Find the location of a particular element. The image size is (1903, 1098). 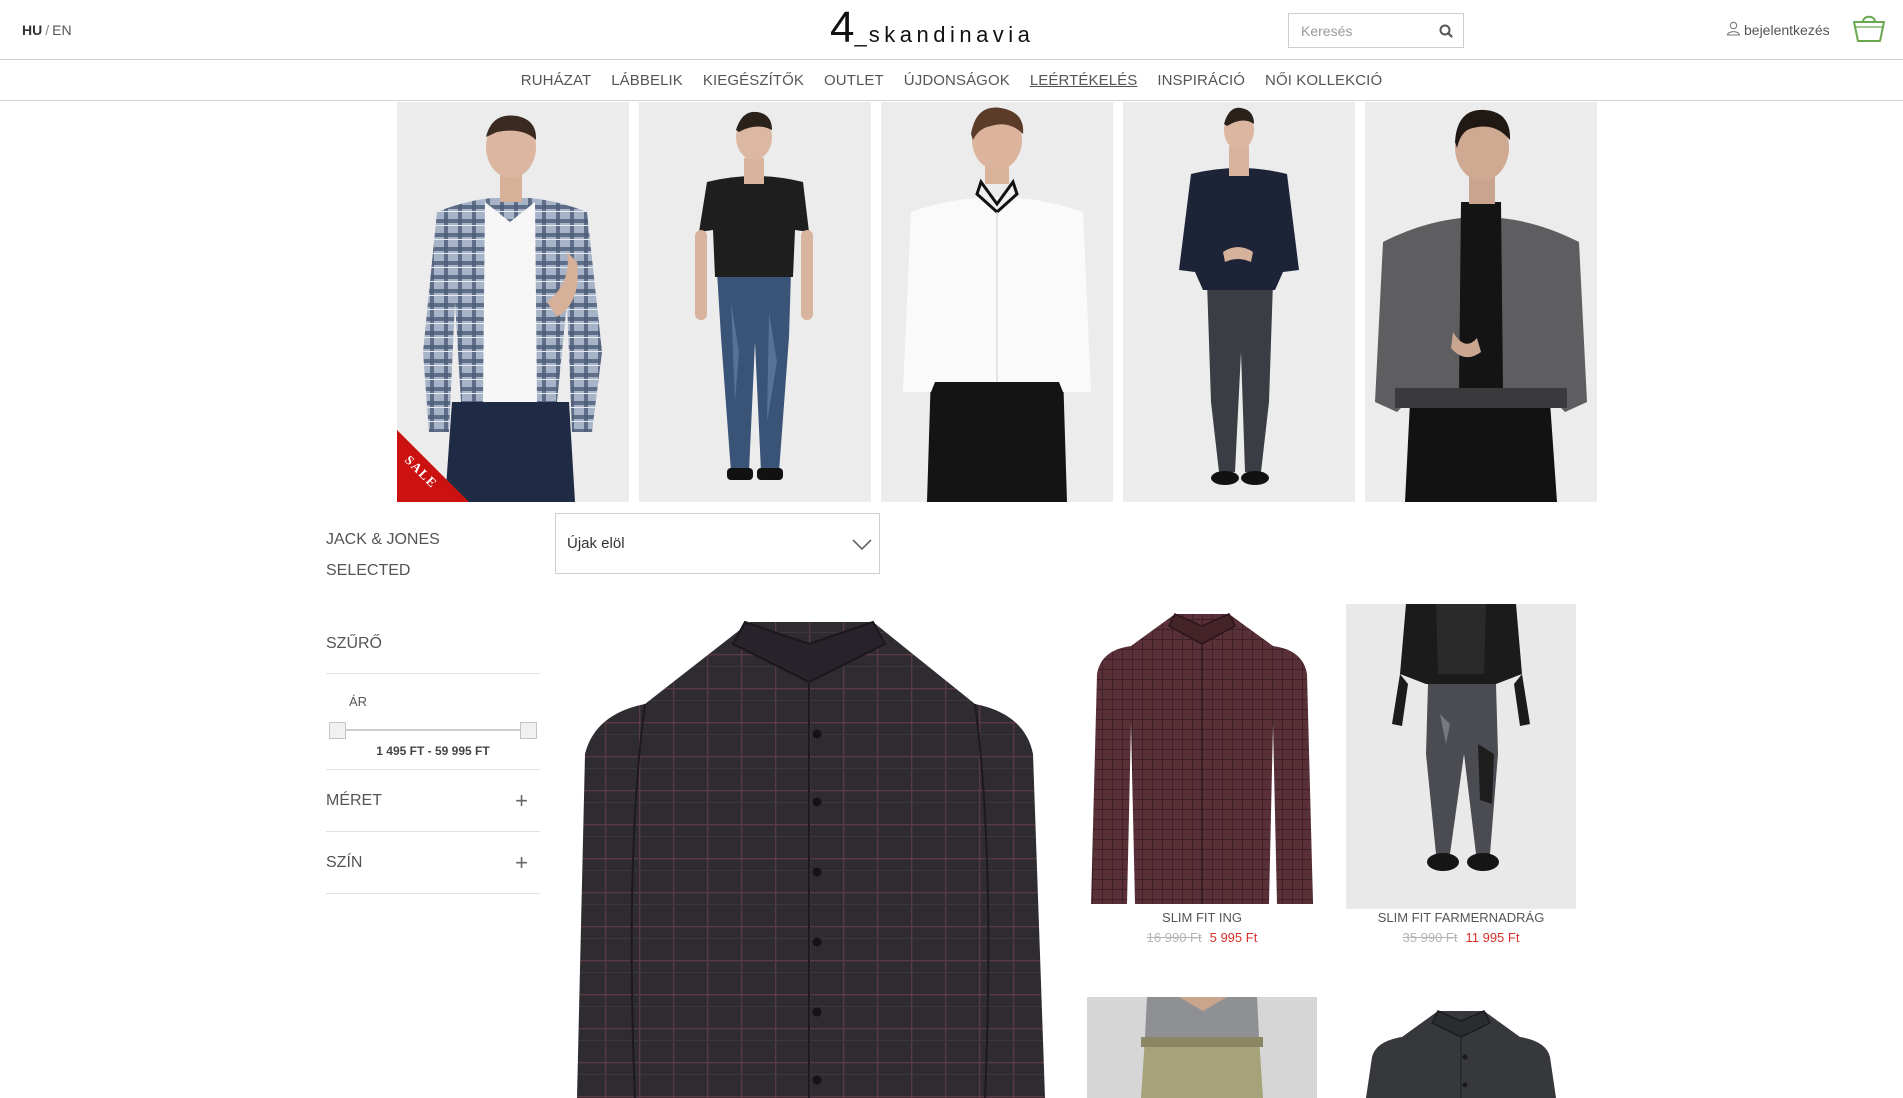

logo-number: 4 is located at coordinates (842, 27).